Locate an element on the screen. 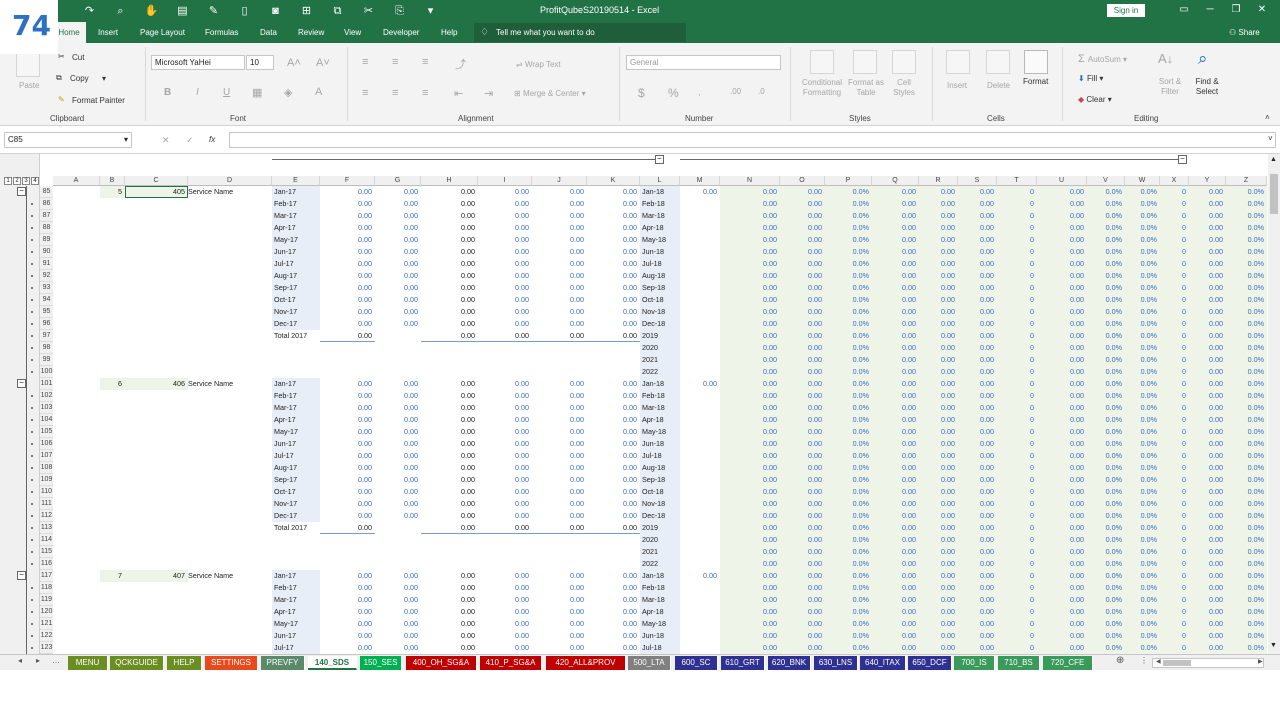 Image resolution: width=1280 pixels, height=720 pixels. form-icon: ▤ is located at coordinates (182, 11).